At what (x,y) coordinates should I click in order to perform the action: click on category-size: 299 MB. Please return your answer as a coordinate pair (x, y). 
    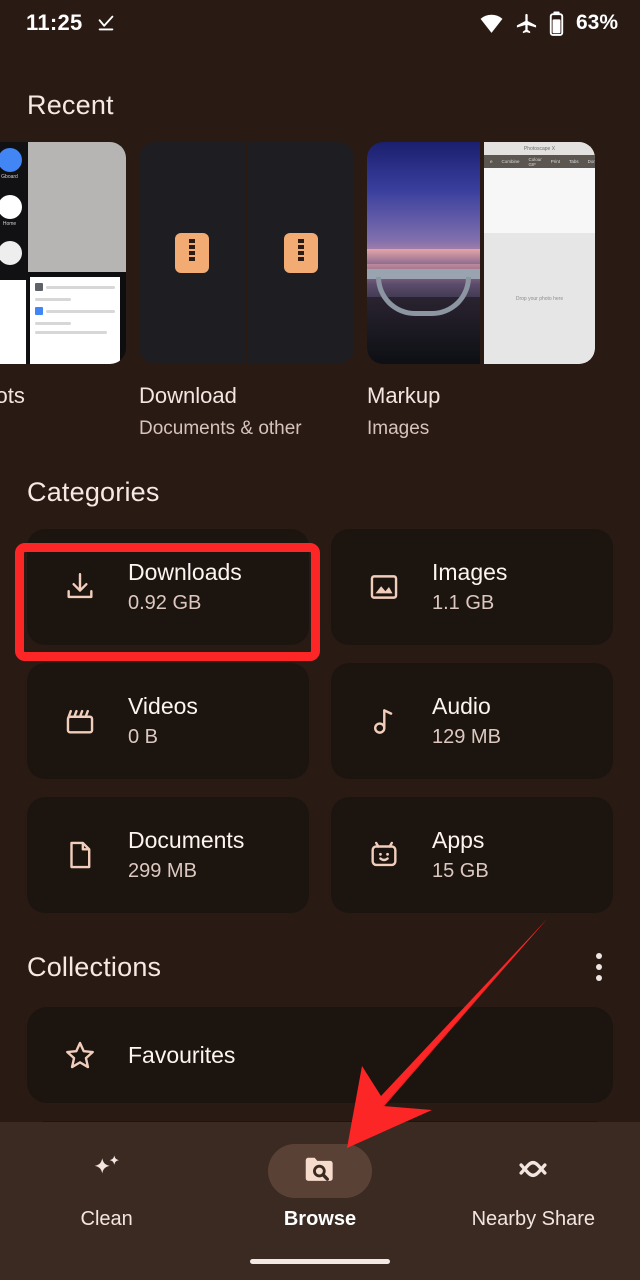
    Looking at the image, I should click on (162, 871).